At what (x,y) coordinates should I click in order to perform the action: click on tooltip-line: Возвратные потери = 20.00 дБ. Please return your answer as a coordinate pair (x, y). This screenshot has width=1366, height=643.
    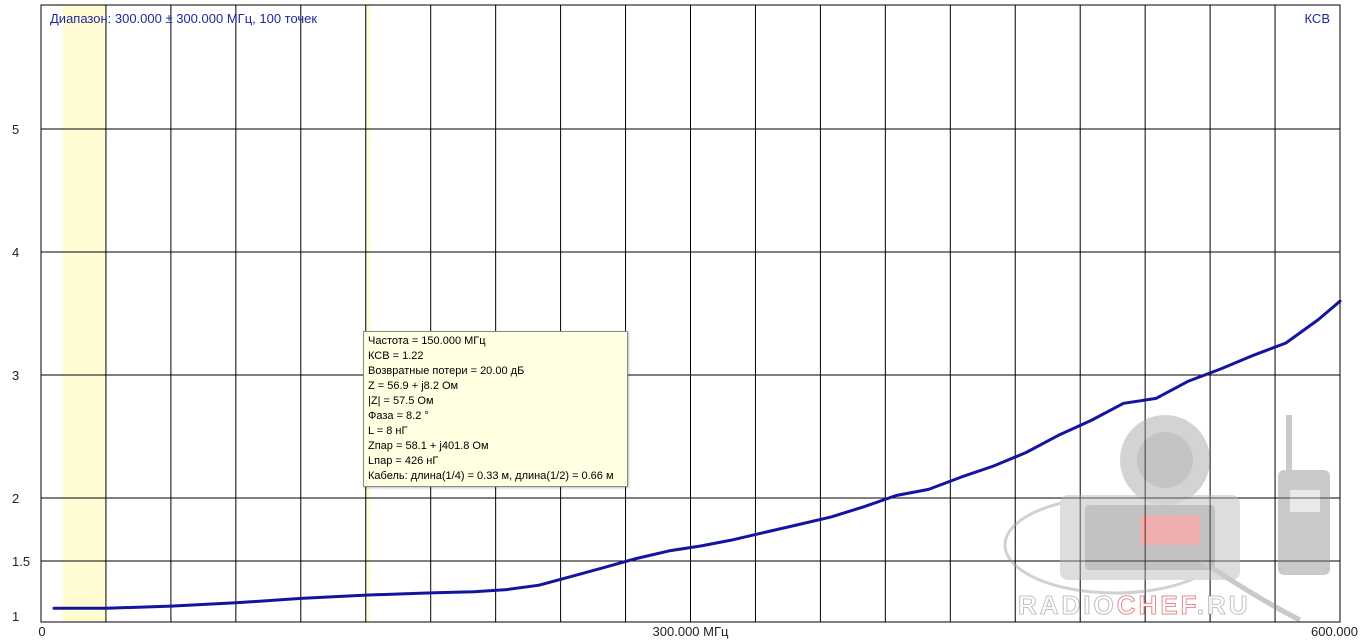
    Looking at the image, I should click on (446, 371).